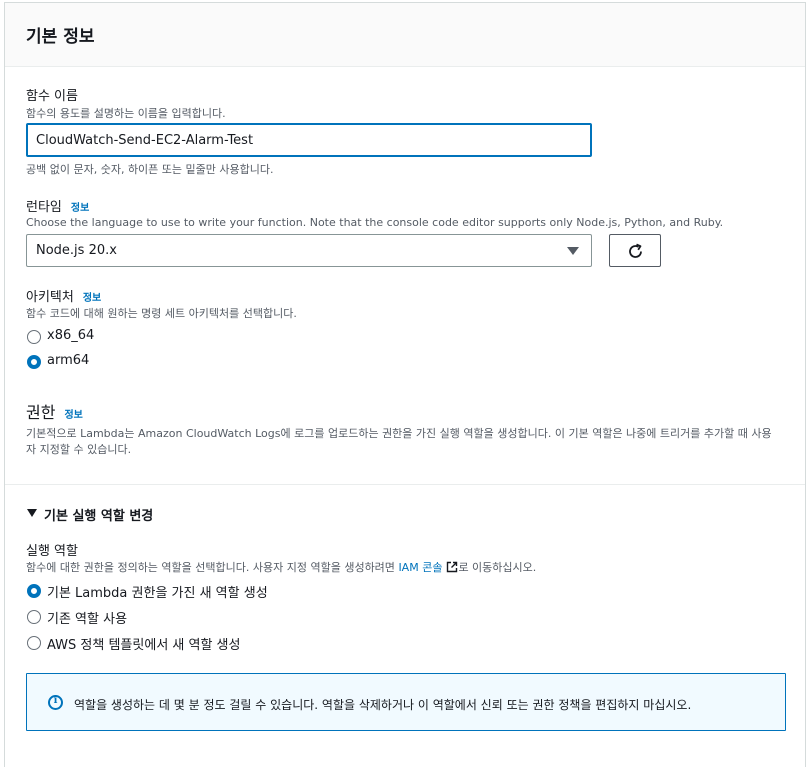  I want to click on runtime-selected-value: Node.js 20.x, so click(76, 250).